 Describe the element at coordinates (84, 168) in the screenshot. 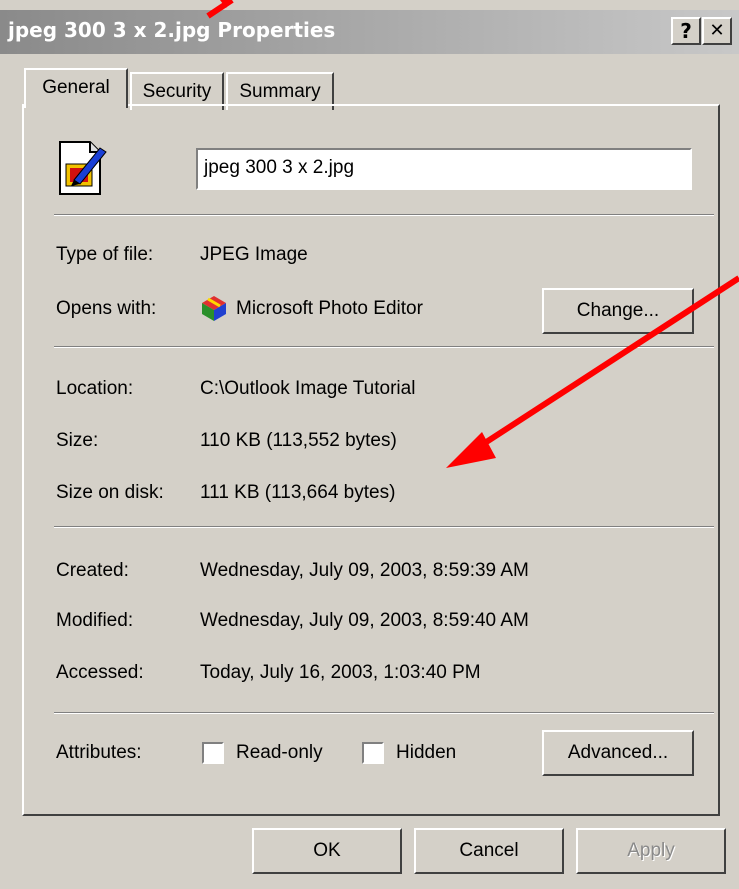

I see `jpeg-image-file-icon` at that location.